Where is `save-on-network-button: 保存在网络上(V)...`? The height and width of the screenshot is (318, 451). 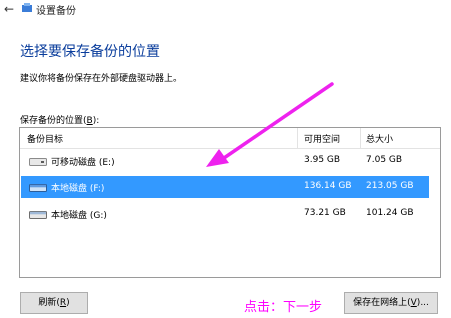
save-on-network-button: 保存在网络上(V)... is located at coordinates (391, 303).